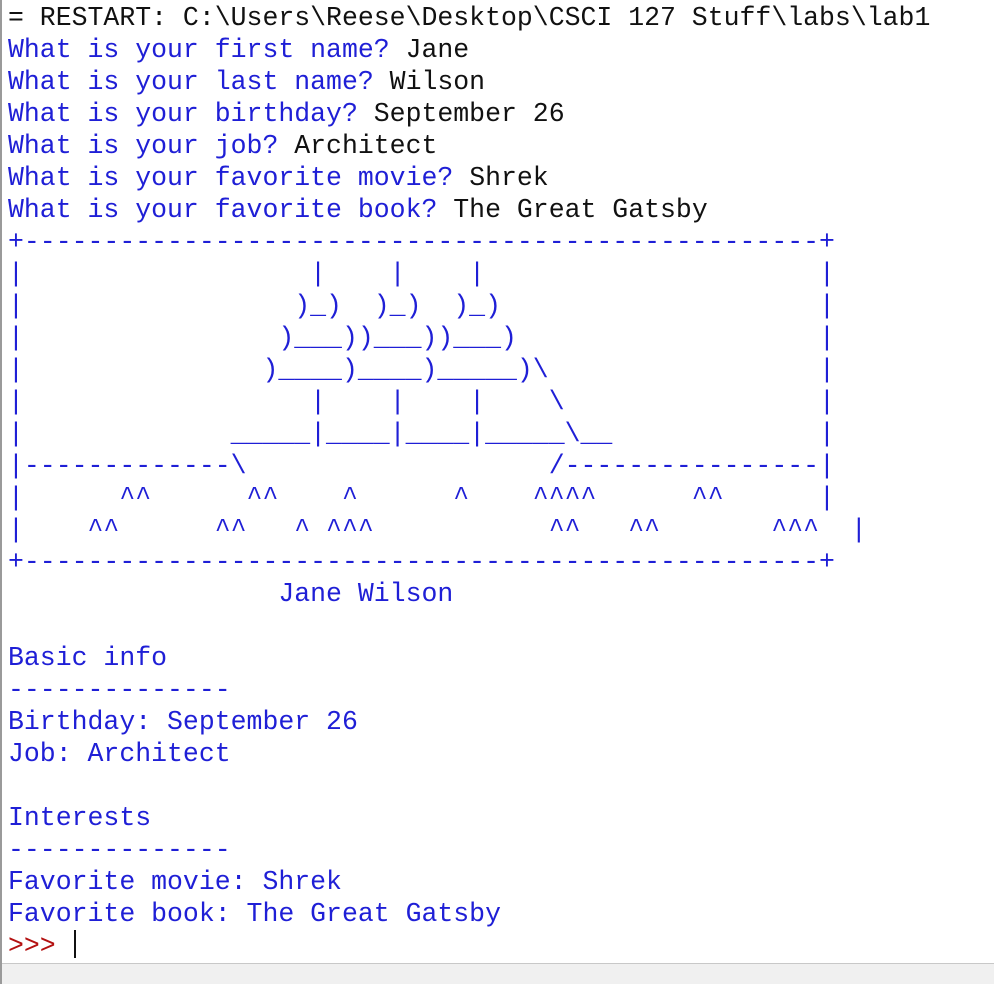  Describe the element at coordinates (501, 146) in the screenshot. I see `question-line: What is your job? Architect` at that location.